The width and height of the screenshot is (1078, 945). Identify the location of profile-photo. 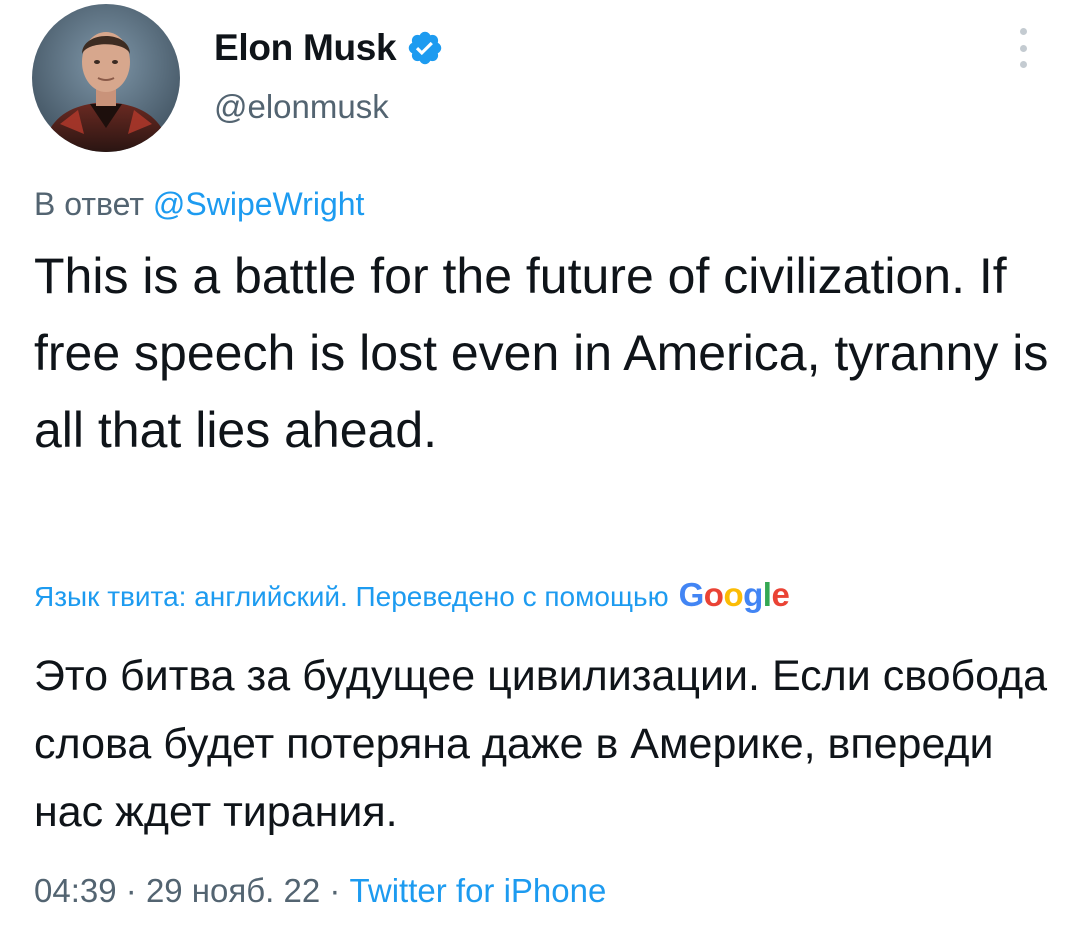
(106, 78).